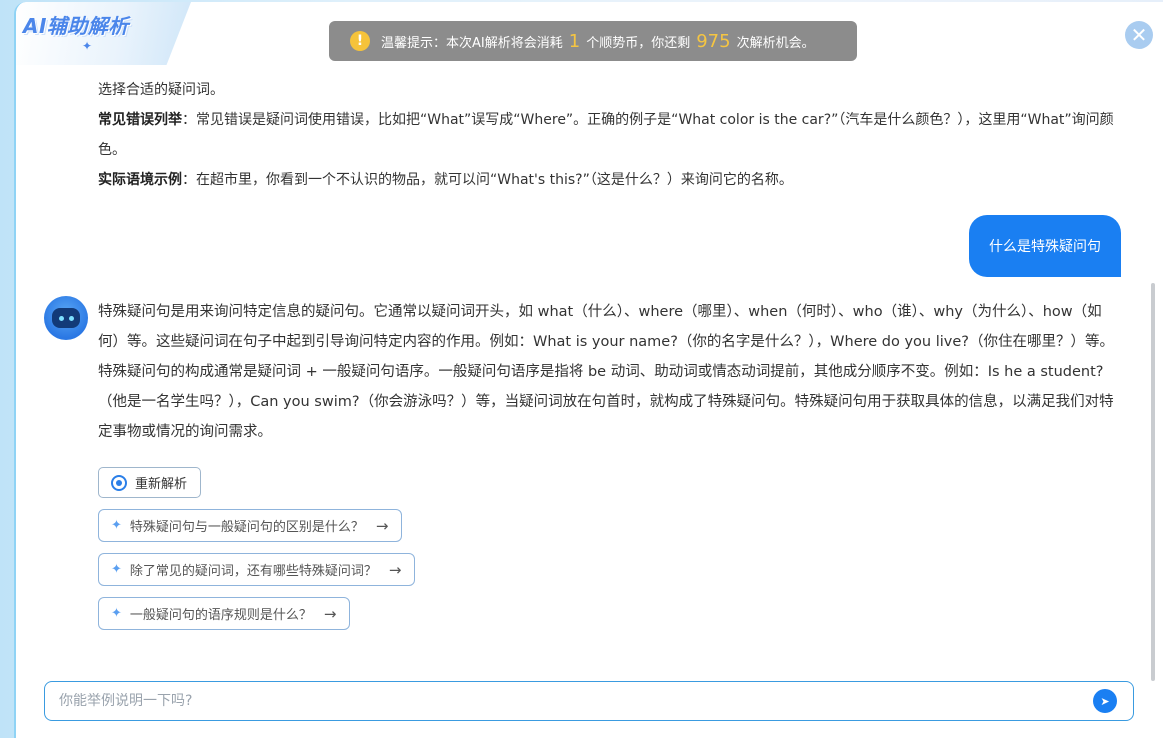  I want to click on suggestion-label: 特殊疑问句与一般疑问句的区别是什么？, so click(246, 527).